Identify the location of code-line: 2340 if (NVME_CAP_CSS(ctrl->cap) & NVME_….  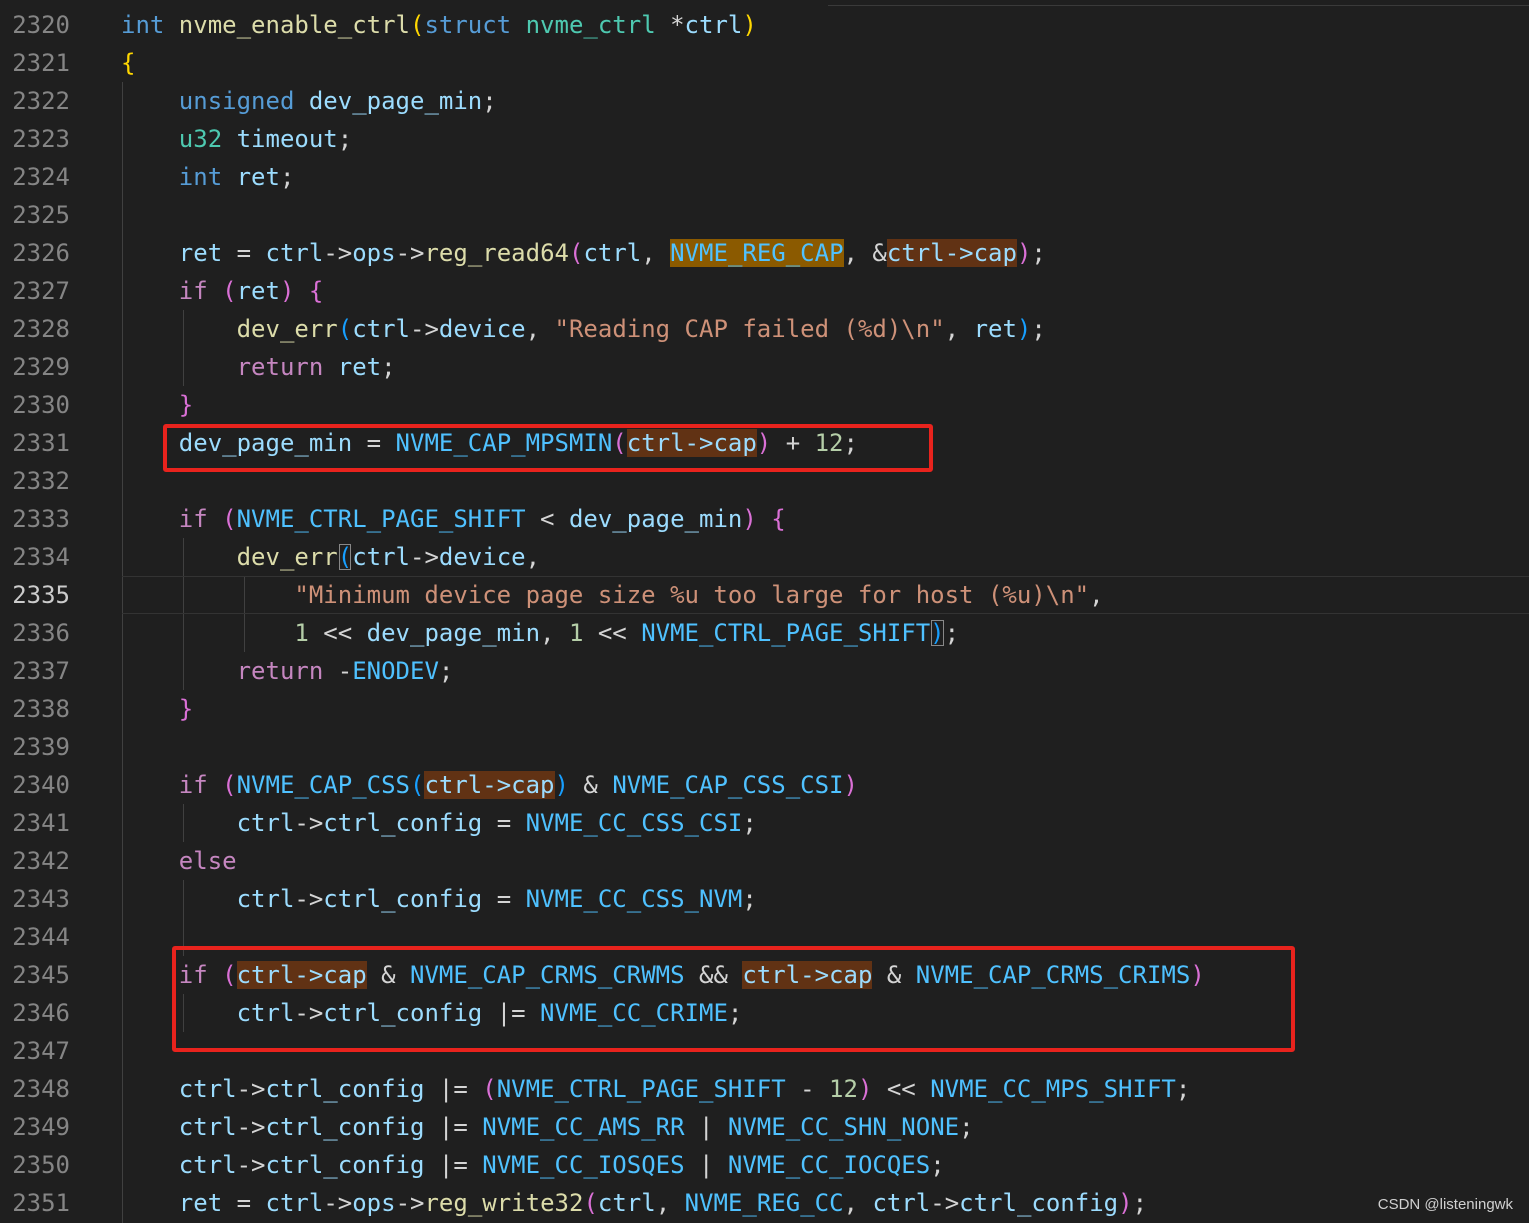
(764, 785).